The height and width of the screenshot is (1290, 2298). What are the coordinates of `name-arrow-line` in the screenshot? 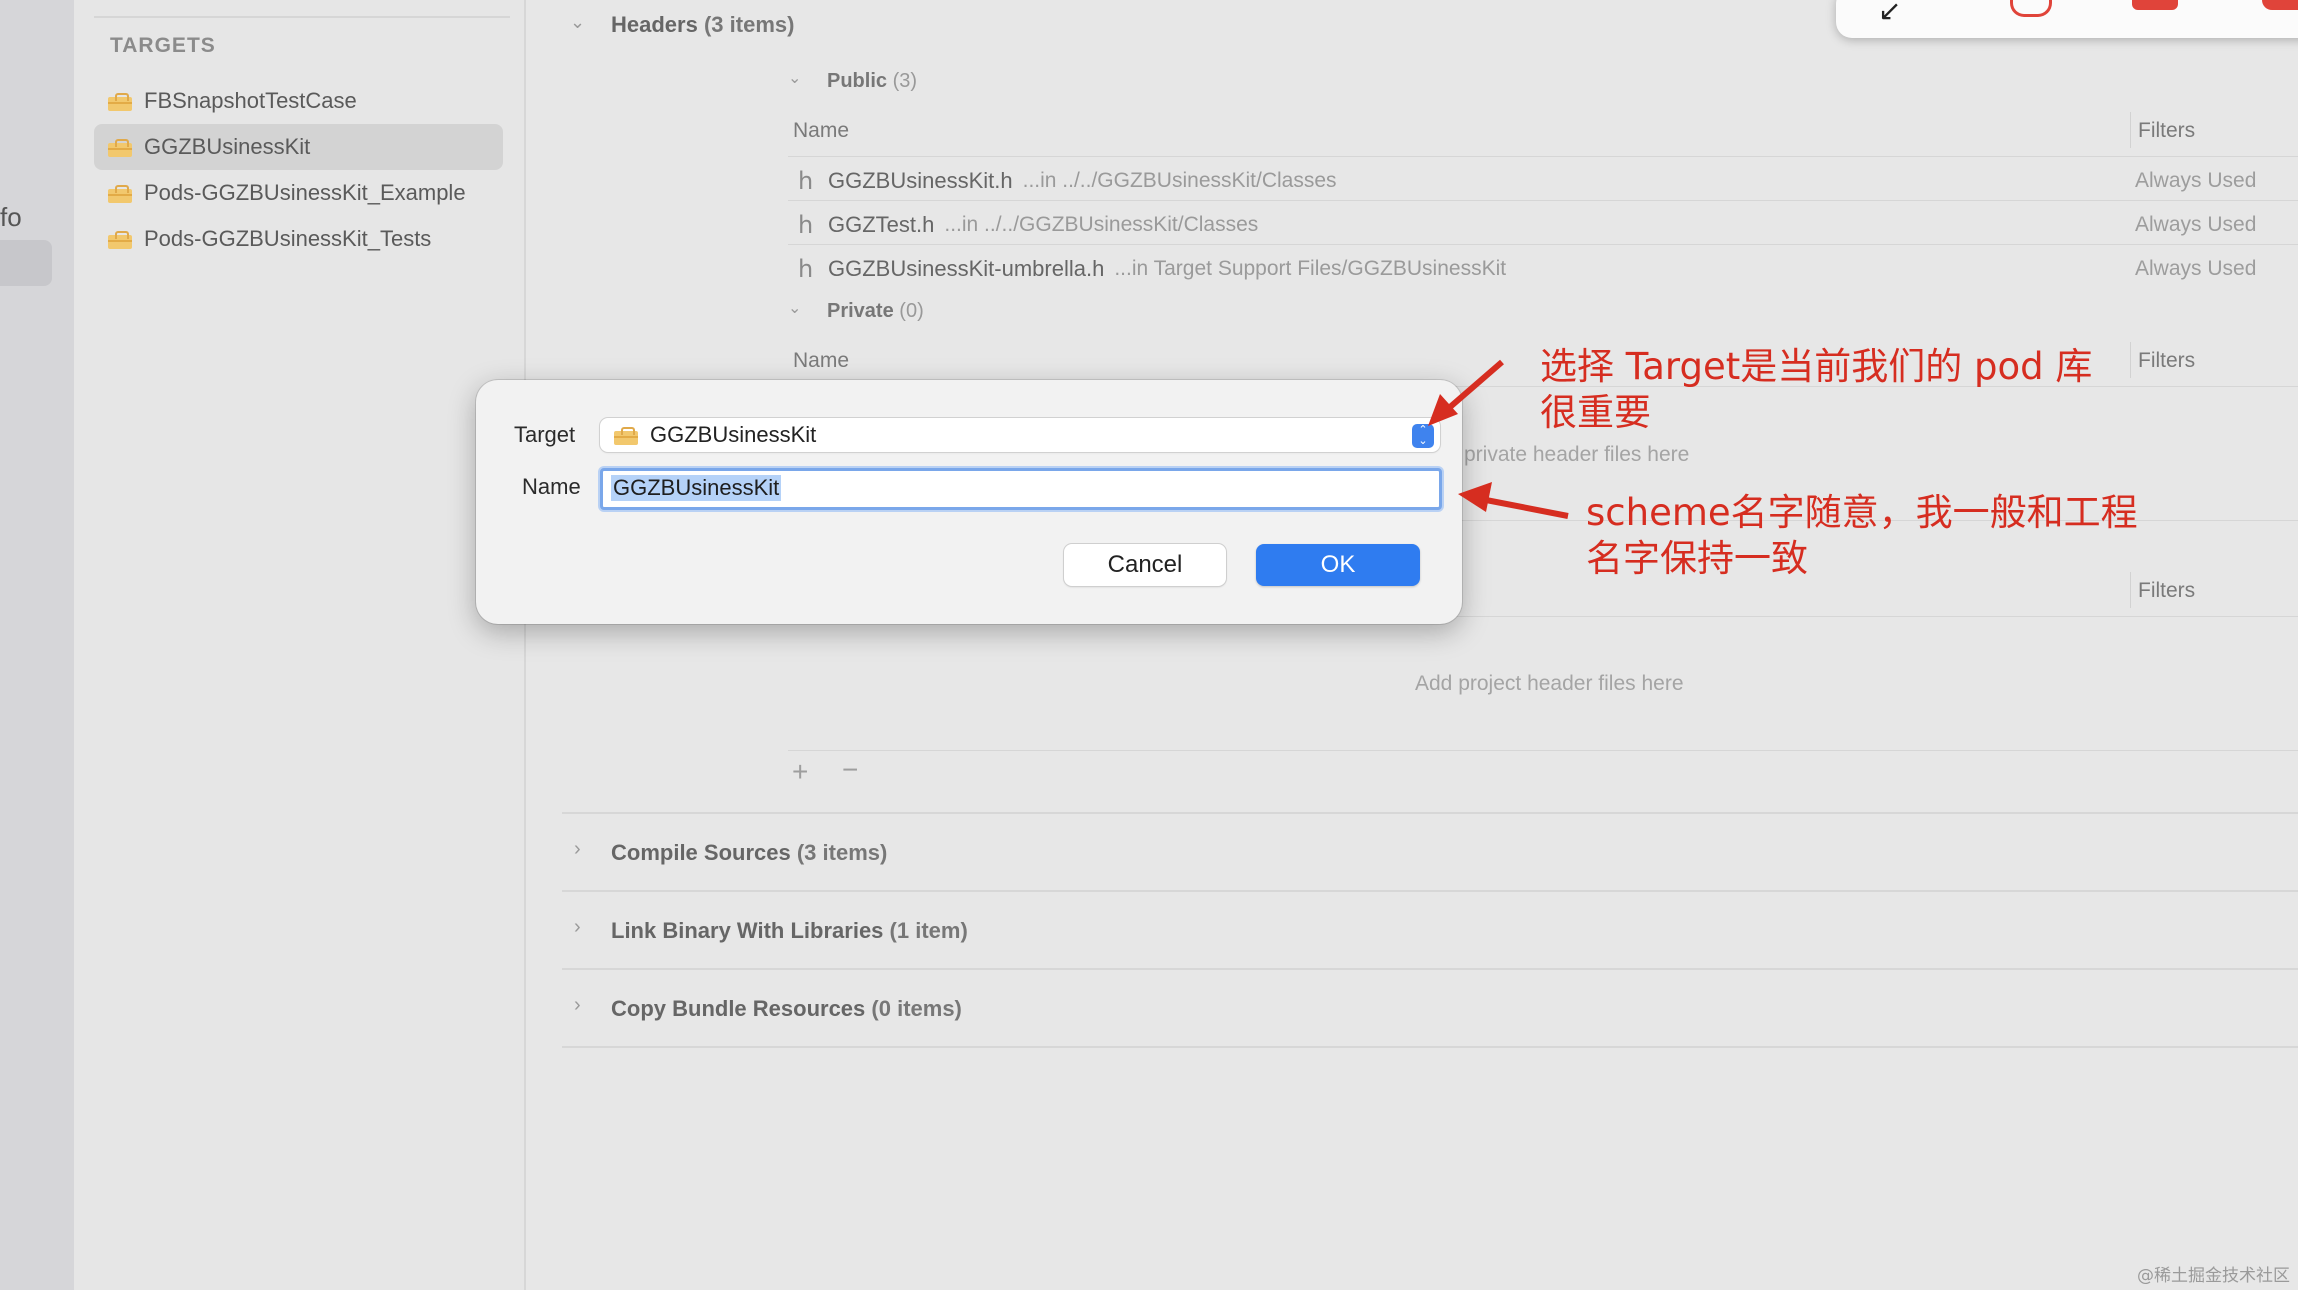 It's located at (1527, 508).